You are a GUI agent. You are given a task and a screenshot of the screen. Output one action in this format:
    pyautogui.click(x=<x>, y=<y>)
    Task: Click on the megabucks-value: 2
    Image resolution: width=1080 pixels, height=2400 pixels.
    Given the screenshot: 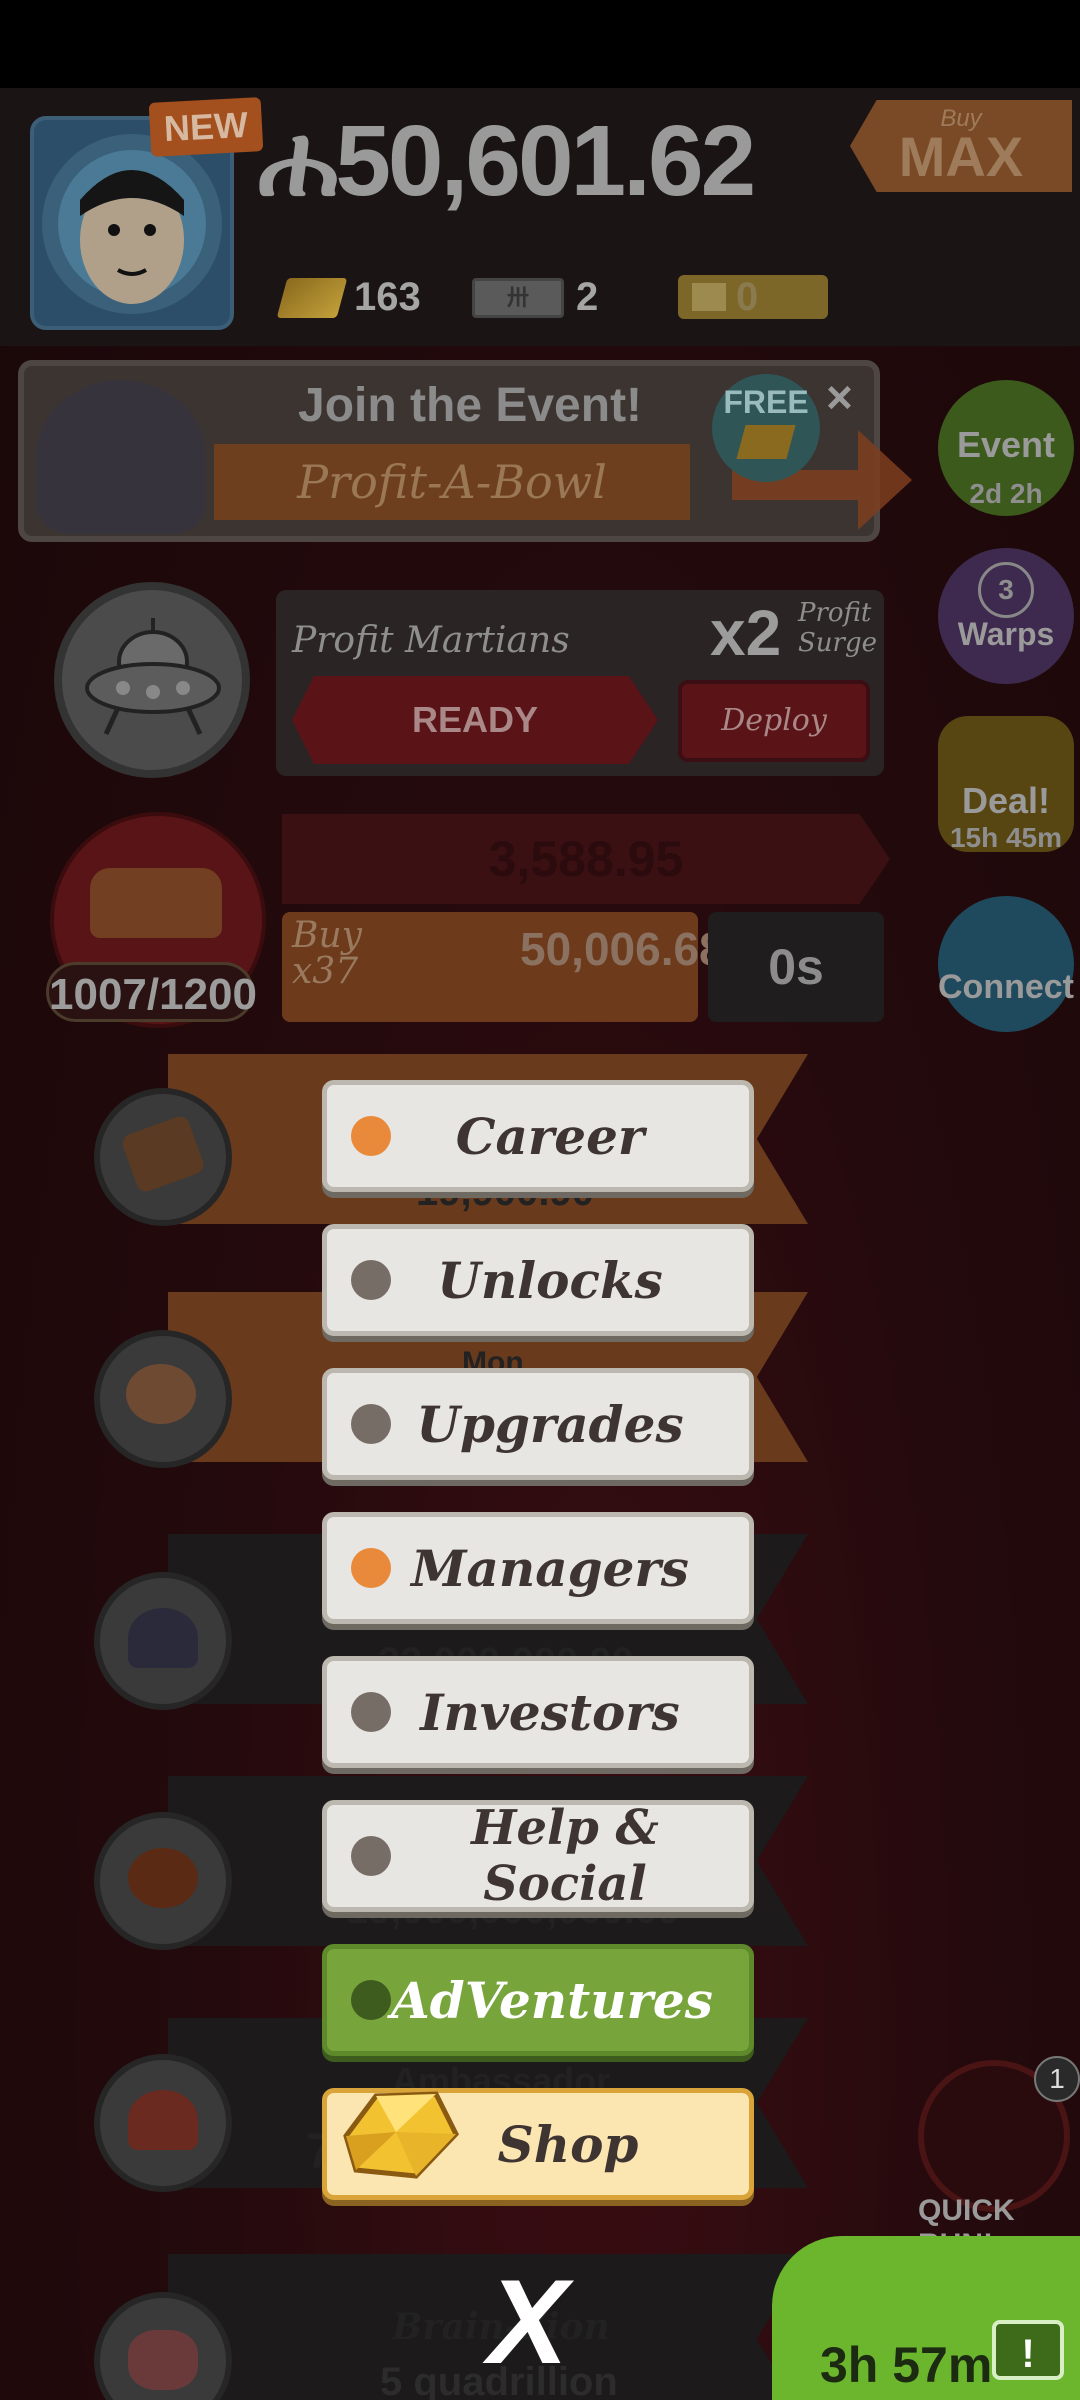 What is the action you would take?
    pyautogui.click(x=587, y=297)
    